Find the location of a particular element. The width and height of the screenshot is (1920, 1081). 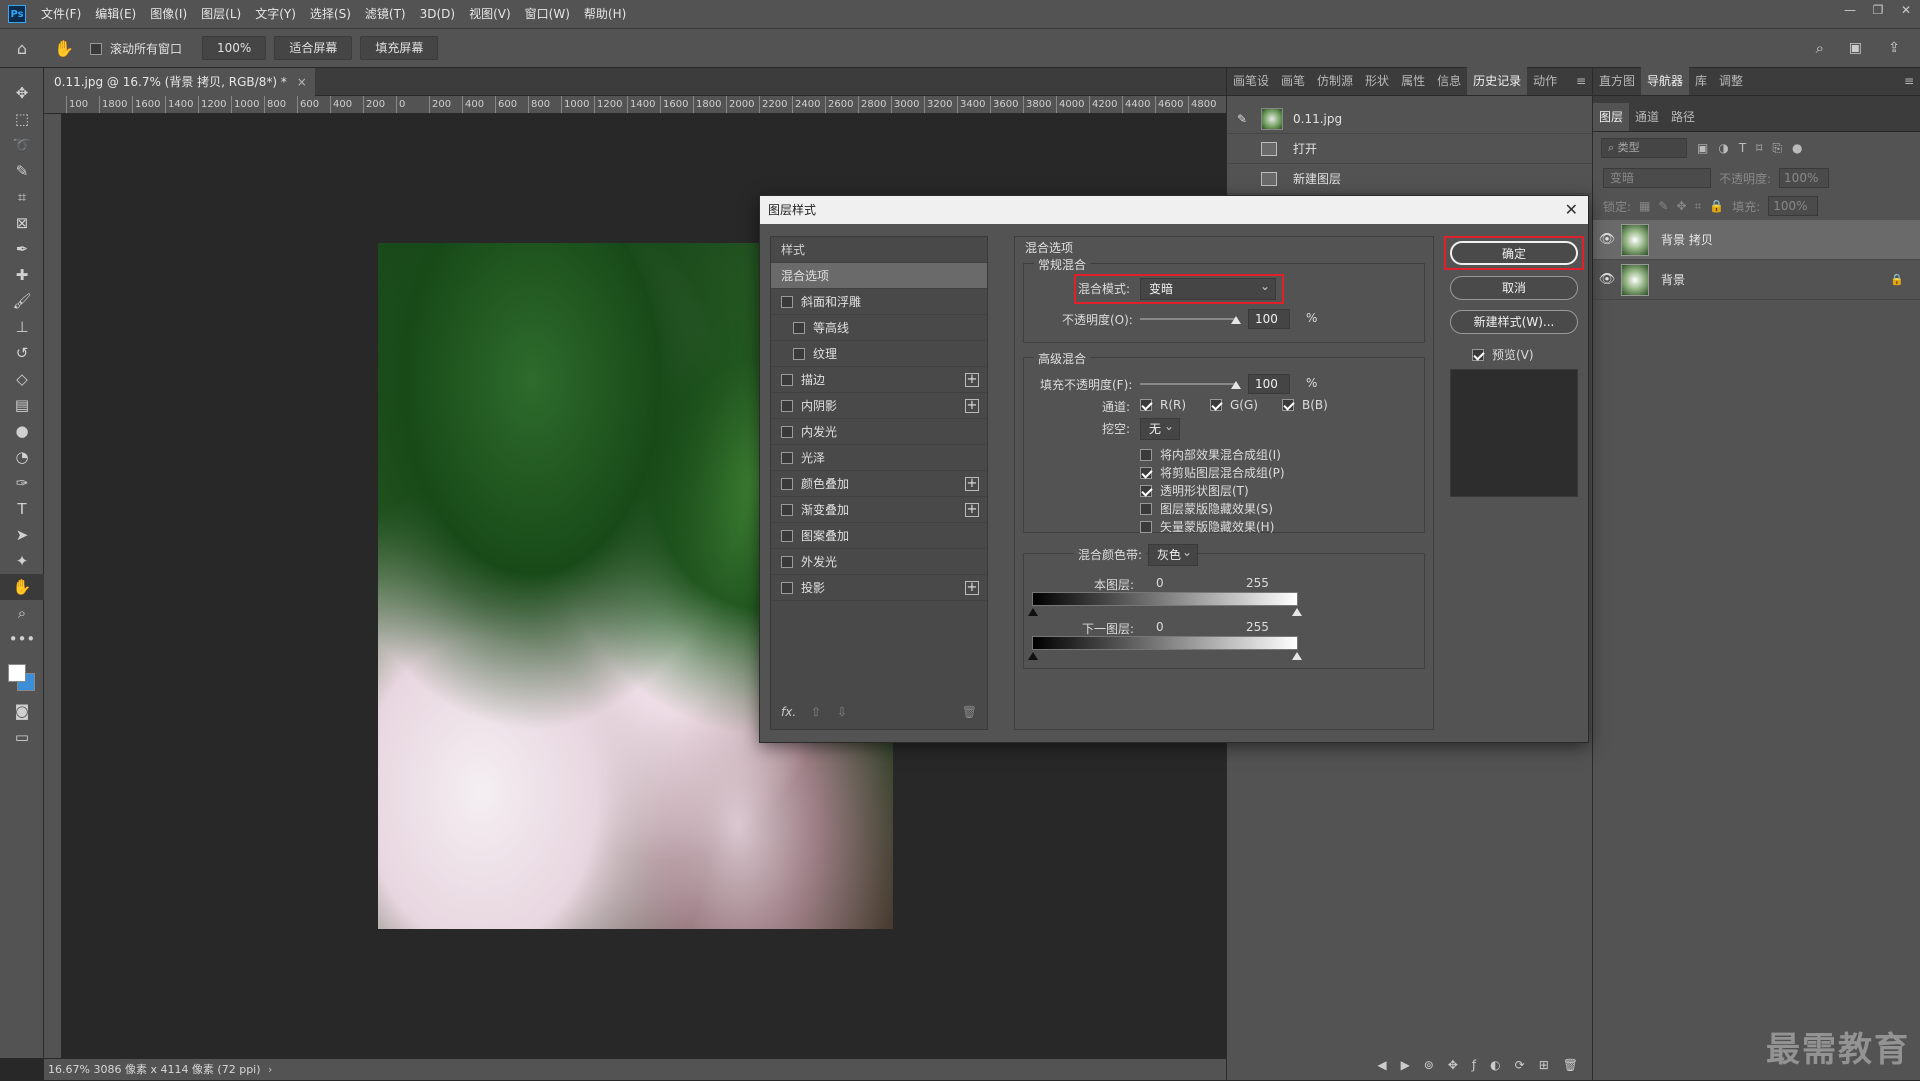

shape-tool-icon: ✦ is located at coordinates (22, 561).